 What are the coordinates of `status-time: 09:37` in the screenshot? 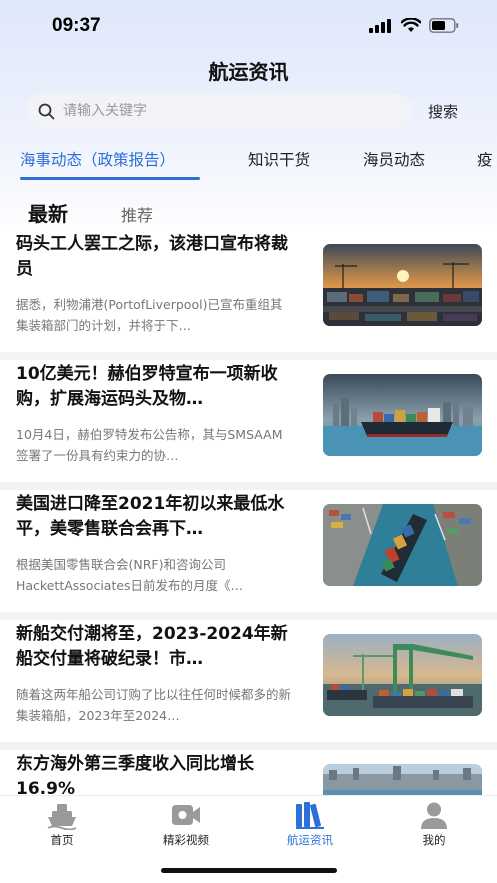 It's located at (76, 25).